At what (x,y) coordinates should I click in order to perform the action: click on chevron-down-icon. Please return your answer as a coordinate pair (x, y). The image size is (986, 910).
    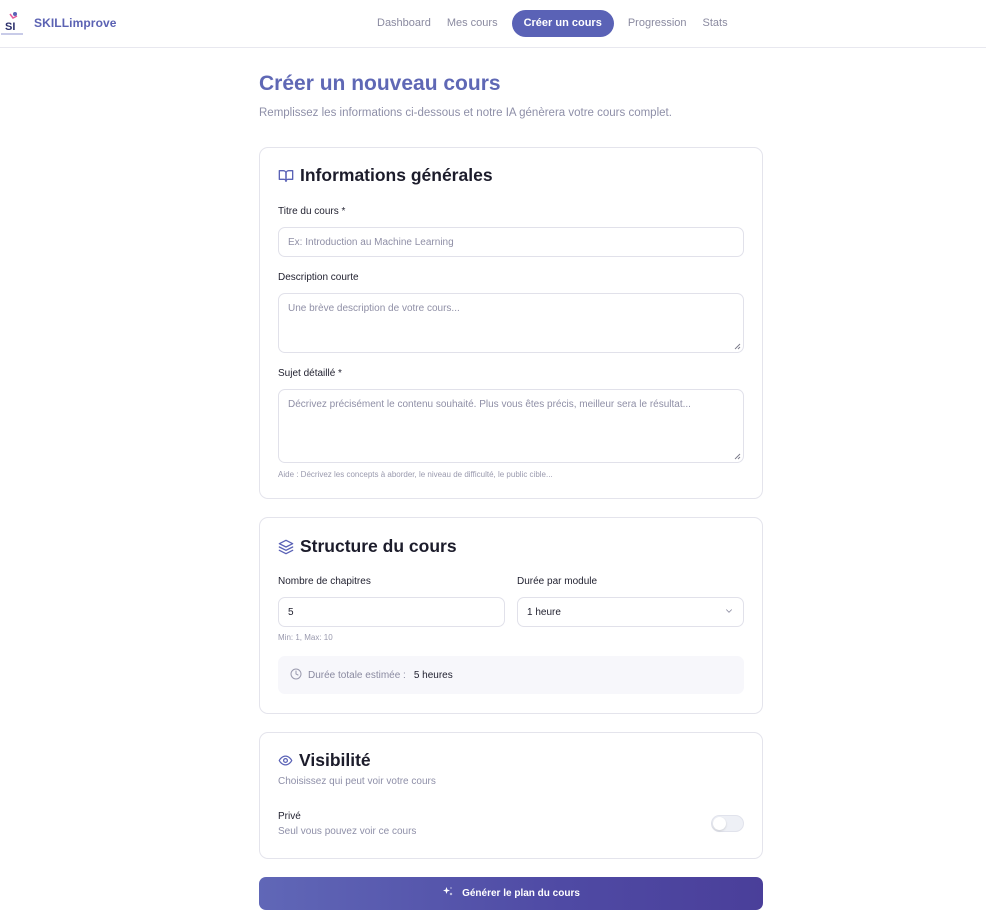
    Looking at the image, I should click on (729, 612).